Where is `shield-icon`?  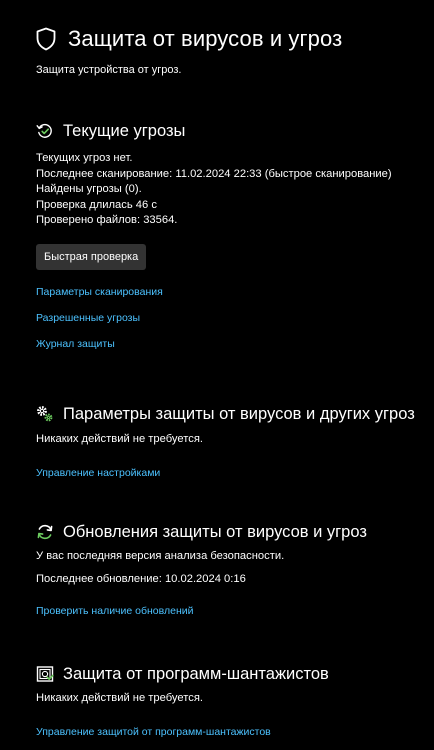
shield-icon is located at coordinates (47, 39).